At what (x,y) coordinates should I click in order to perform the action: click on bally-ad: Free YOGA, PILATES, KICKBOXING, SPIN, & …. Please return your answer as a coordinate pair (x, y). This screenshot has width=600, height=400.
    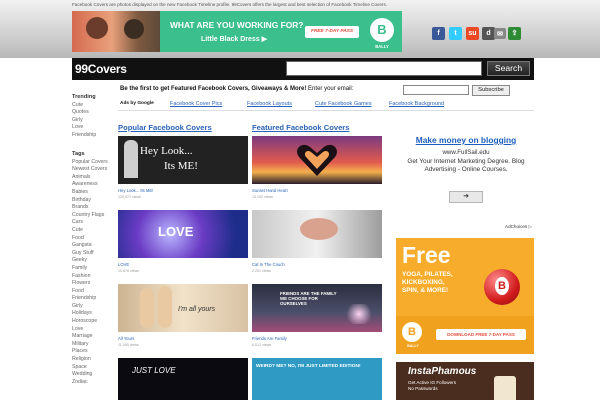
    Looking at the image, I should click on (465, 296).